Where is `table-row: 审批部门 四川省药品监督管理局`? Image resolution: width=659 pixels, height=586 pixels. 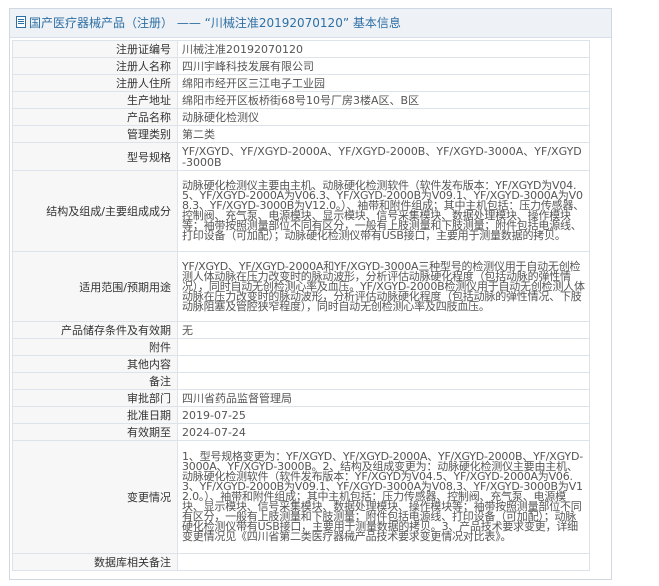
table-row: 审批部门 四川省药品监督管理局 is located at coordinates (301, 398).